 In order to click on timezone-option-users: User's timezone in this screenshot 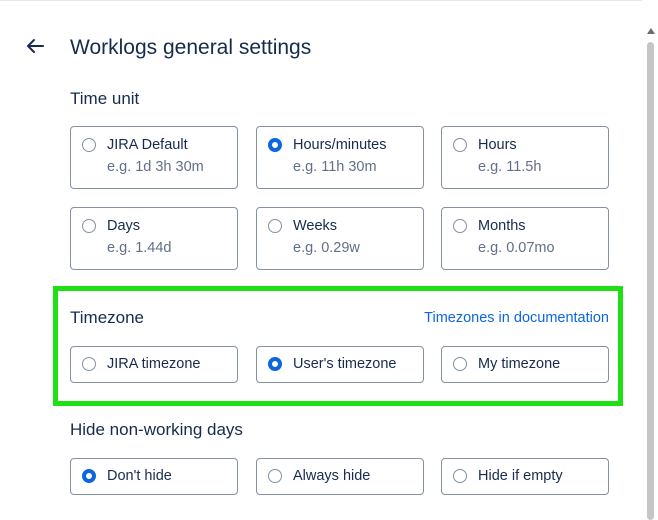, I will do `click(340, 364)`.